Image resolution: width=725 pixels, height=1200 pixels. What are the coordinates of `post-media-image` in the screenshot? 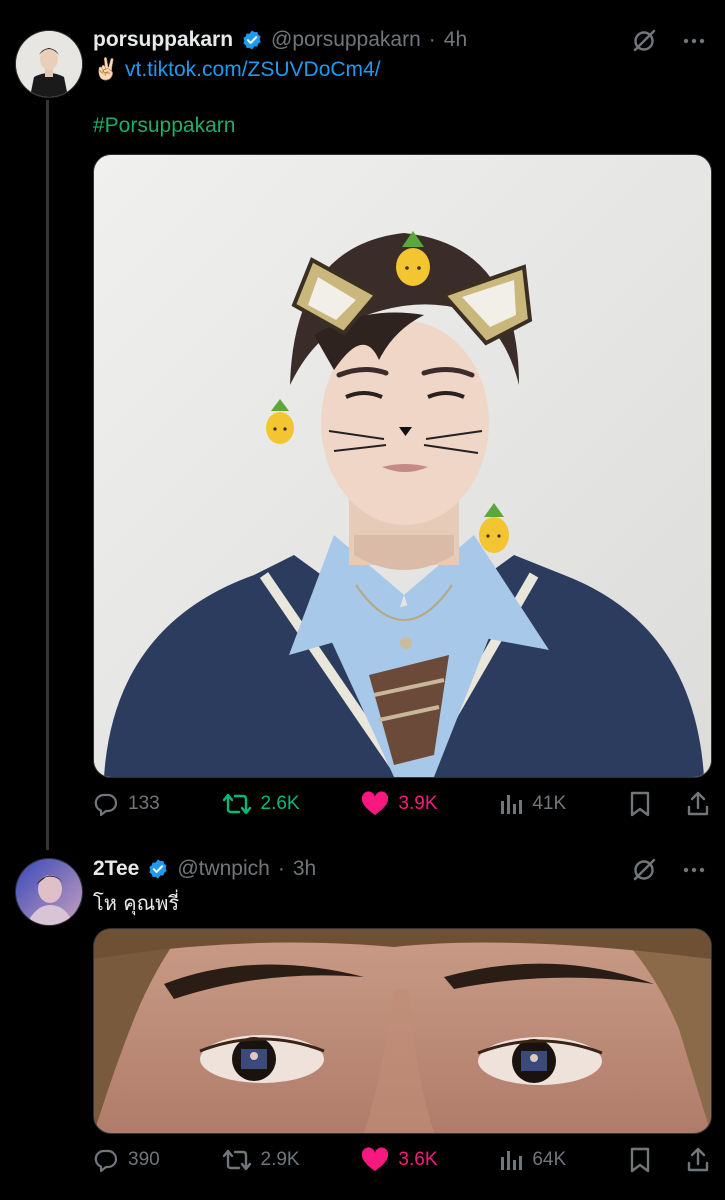 It's located at (402, 1031).